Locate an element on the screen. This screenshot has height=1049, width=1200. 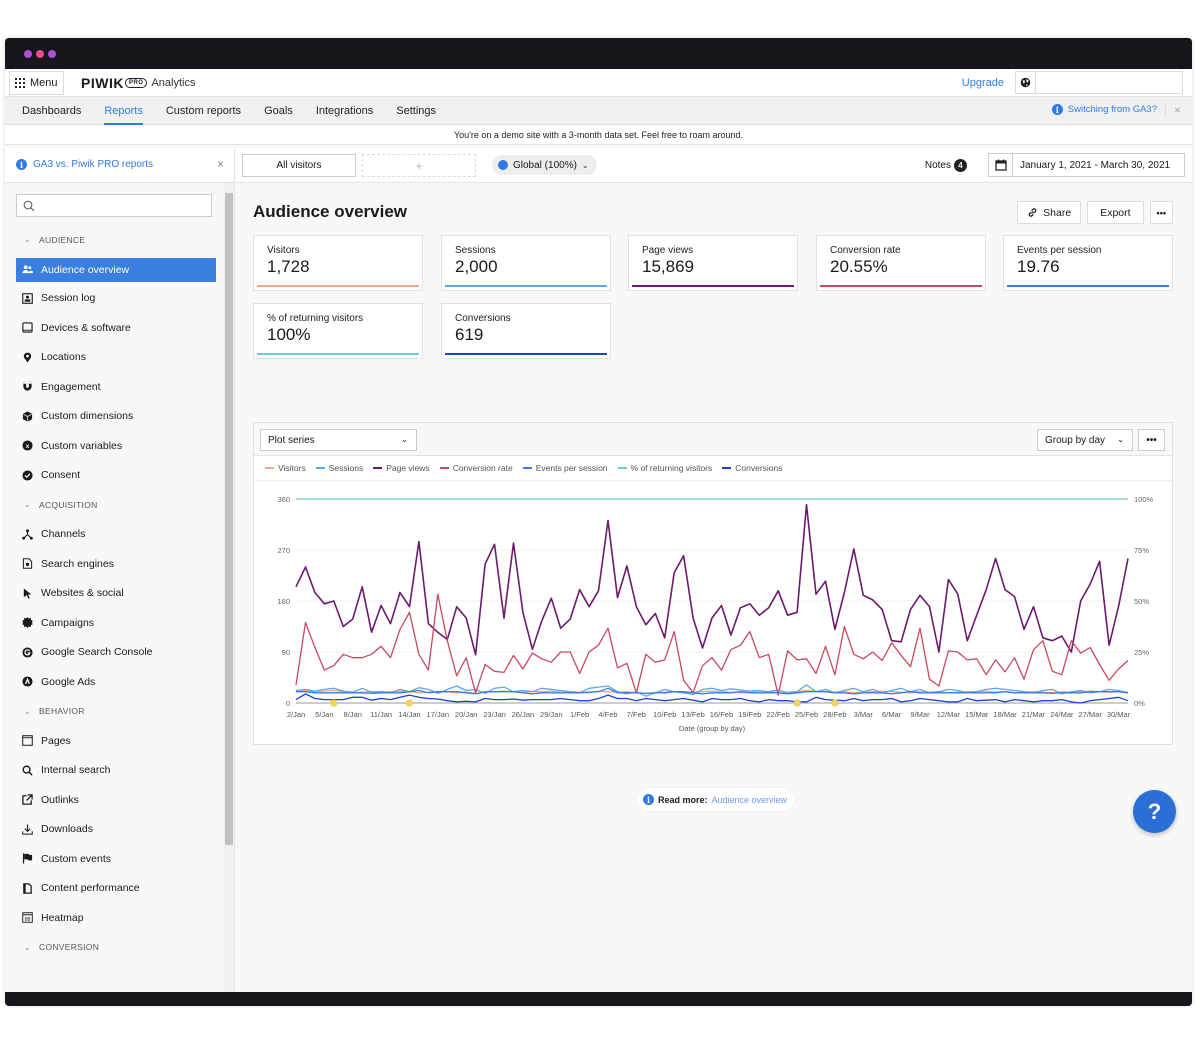
upgrade-link: Upgrade is located at coordinates (983, 83).